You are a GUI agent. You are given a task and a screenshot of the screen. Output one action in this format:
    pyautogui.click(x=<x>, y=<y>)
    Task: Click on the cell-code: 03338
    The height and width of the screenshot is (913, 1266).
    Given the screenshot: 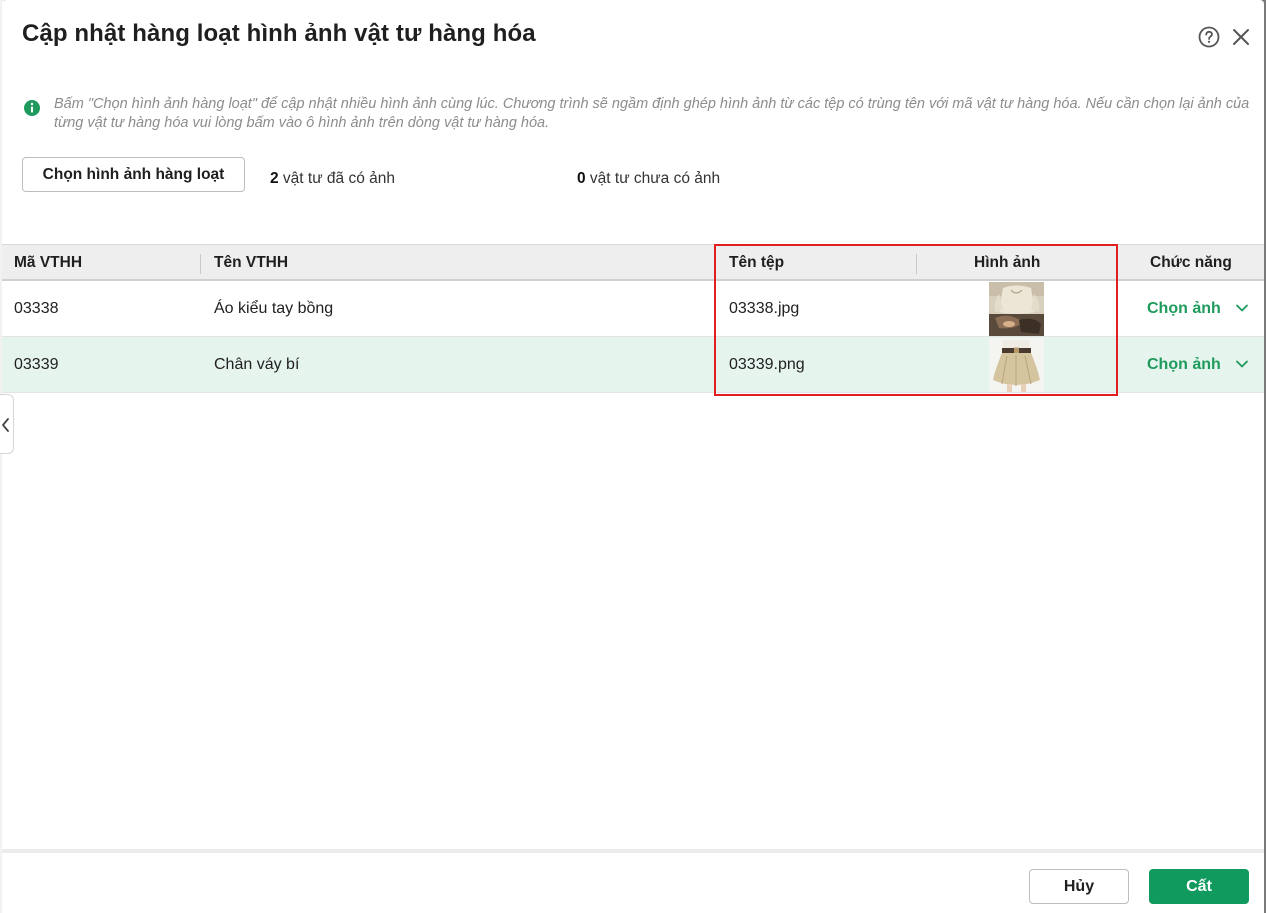 What is the action you would take?
    pyautogui.click(x=36, y=308)
    